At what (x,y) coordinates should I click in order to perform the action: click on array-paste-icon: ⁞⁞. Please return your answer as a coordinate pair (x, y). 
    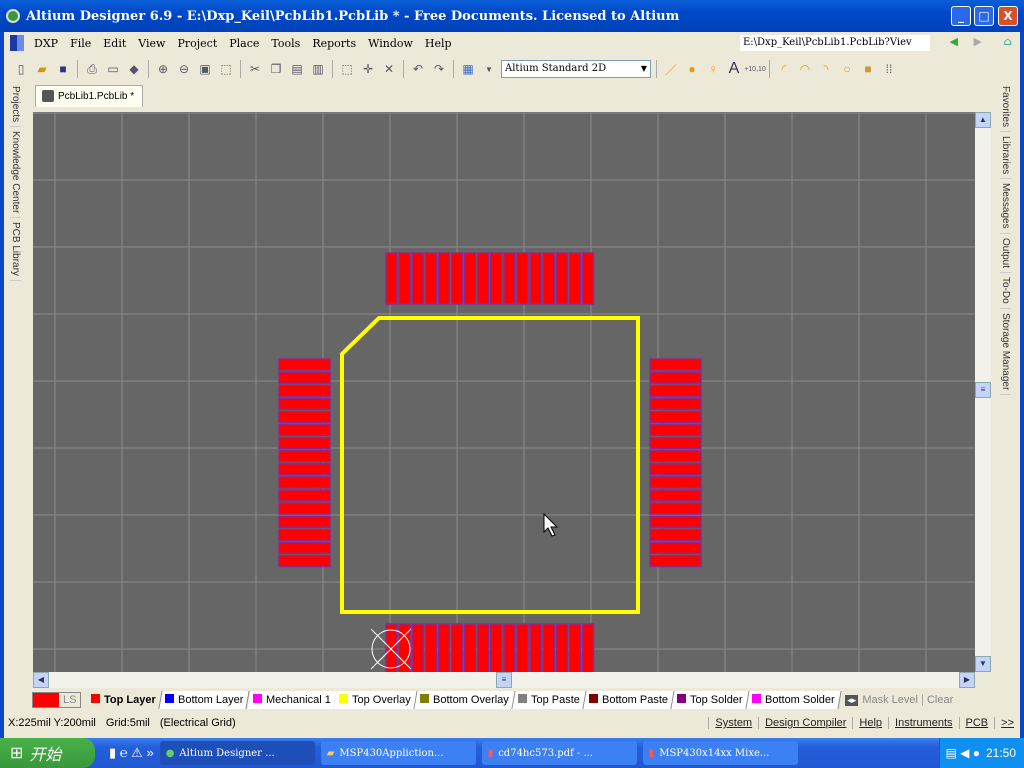
    Looking at the image, I should click on (889, 69).